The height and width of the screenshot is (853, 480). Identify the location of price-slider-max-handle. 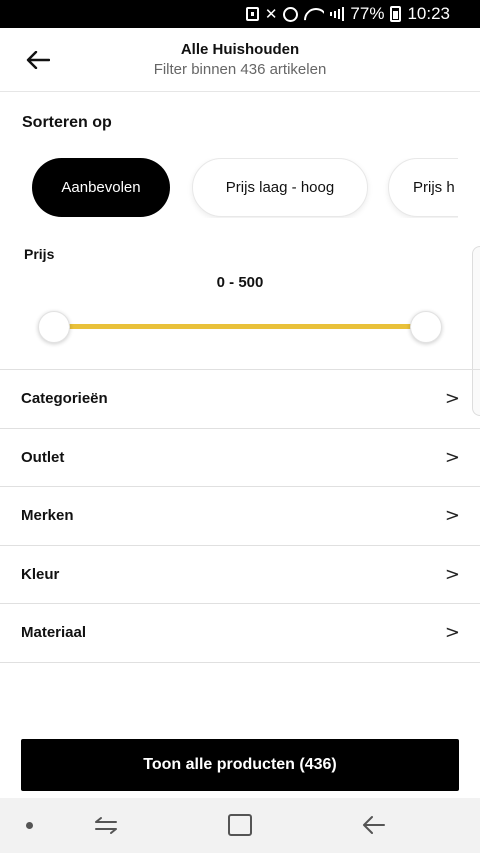
(426, 327).